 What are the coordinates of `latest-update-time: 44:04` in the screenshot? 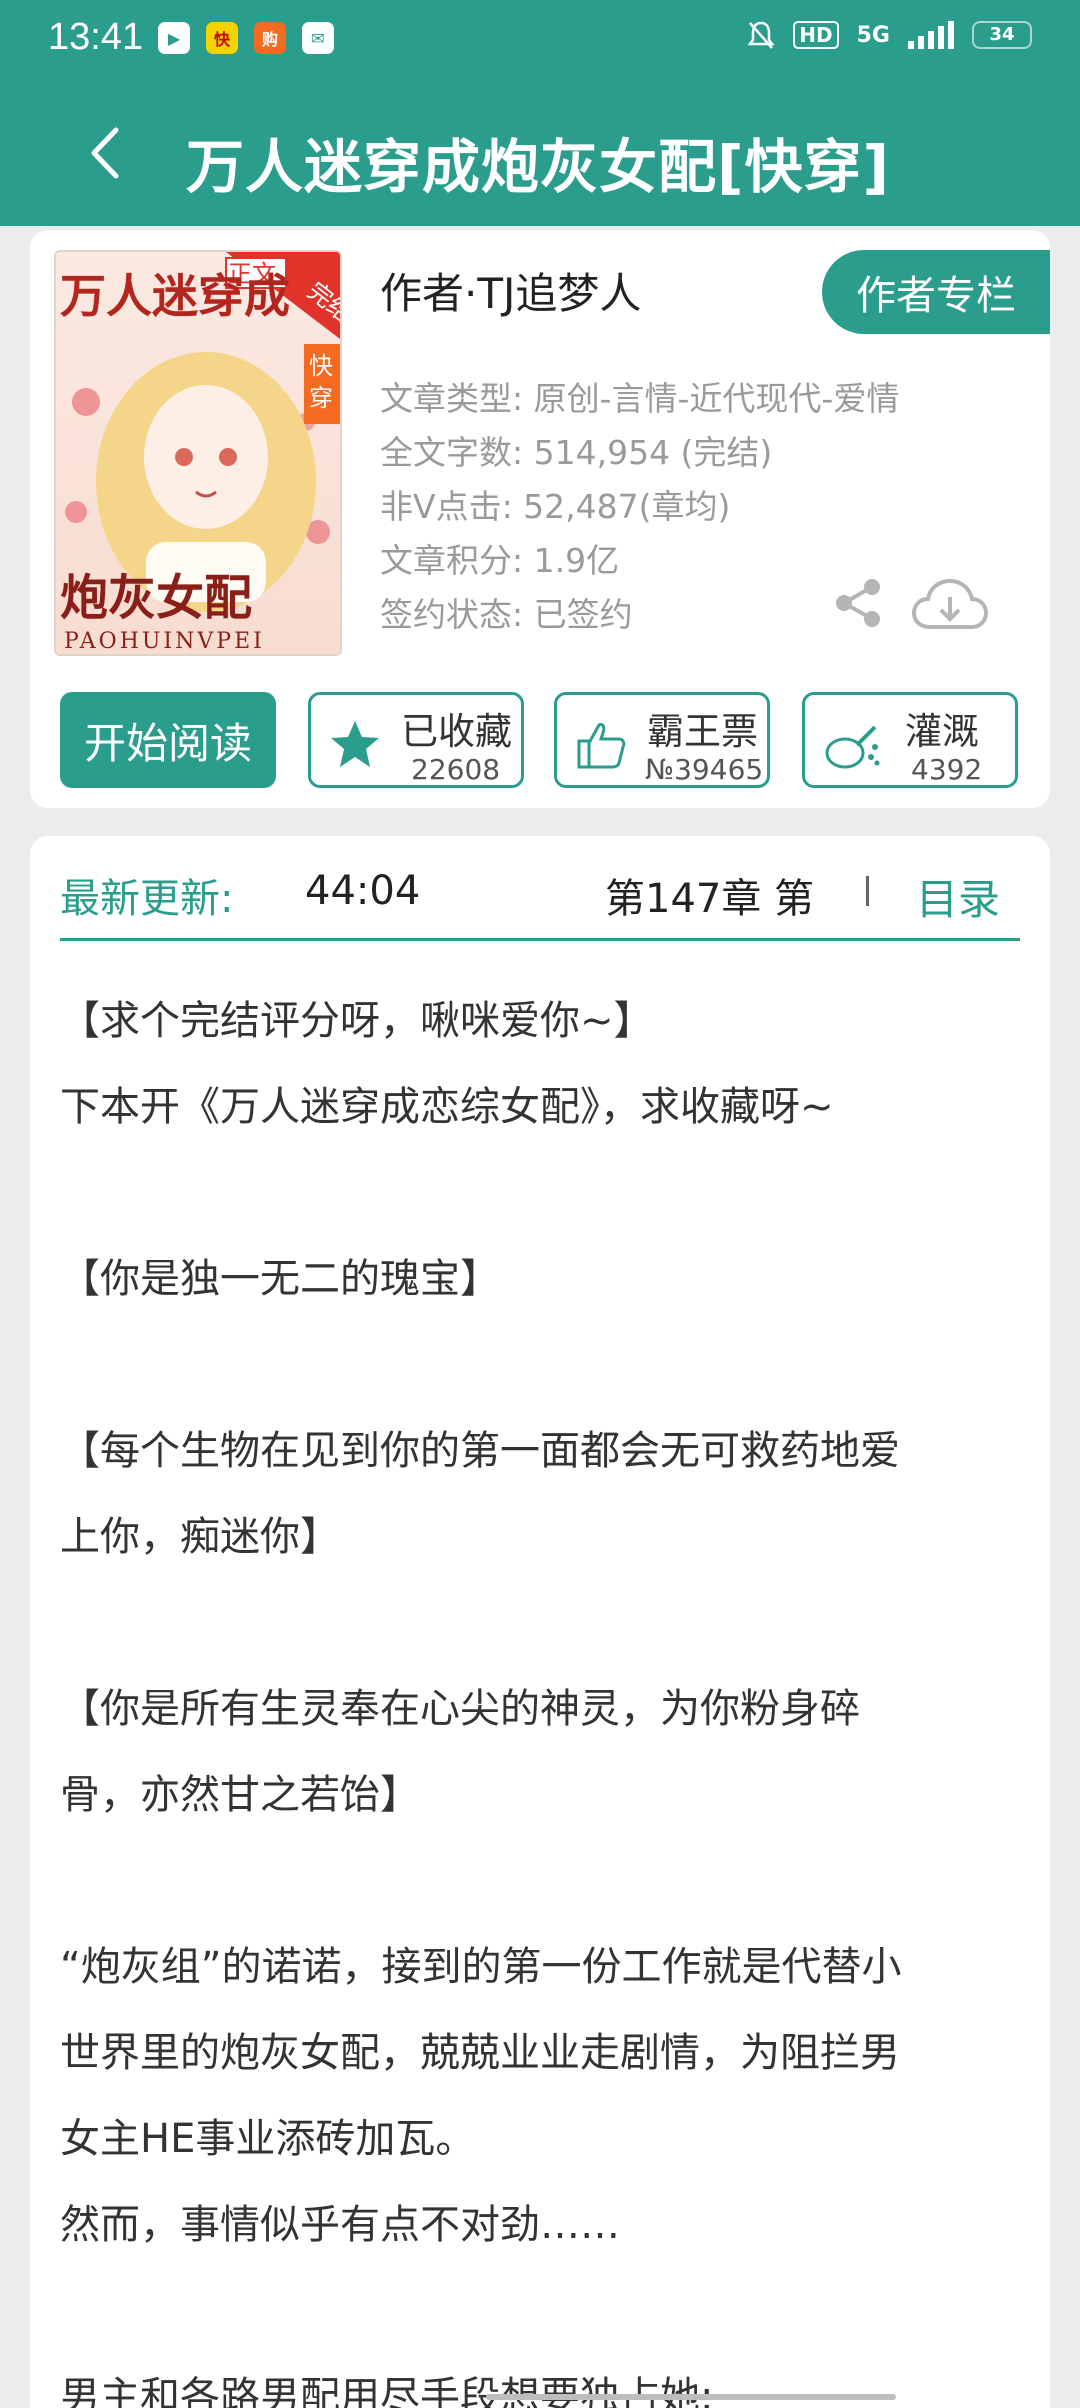 It's located at (363, 891).